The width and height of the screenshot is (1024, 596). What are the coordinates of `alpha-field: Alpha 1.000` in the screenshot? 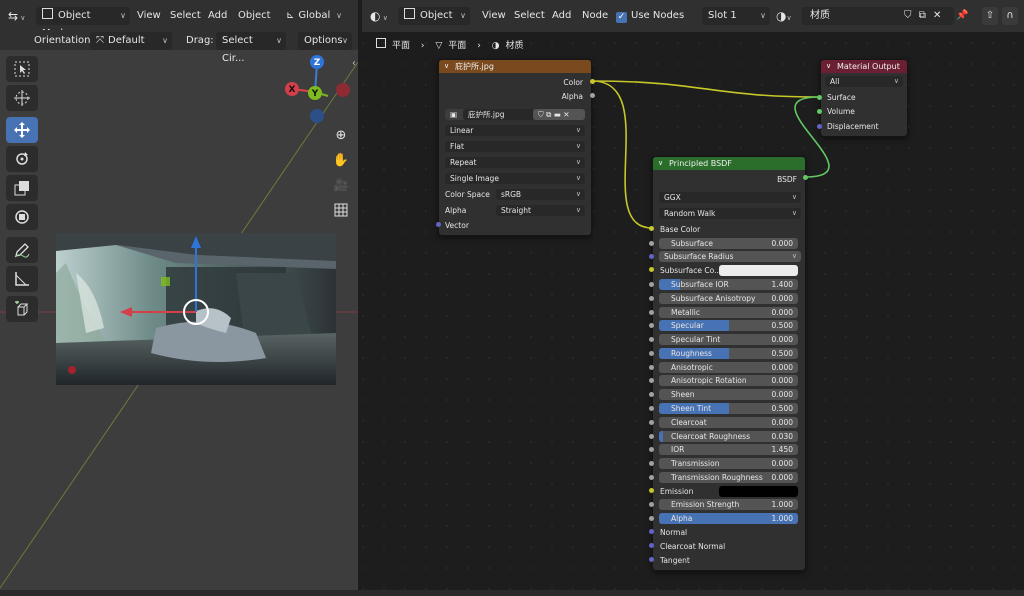 It's located at (728, 518).